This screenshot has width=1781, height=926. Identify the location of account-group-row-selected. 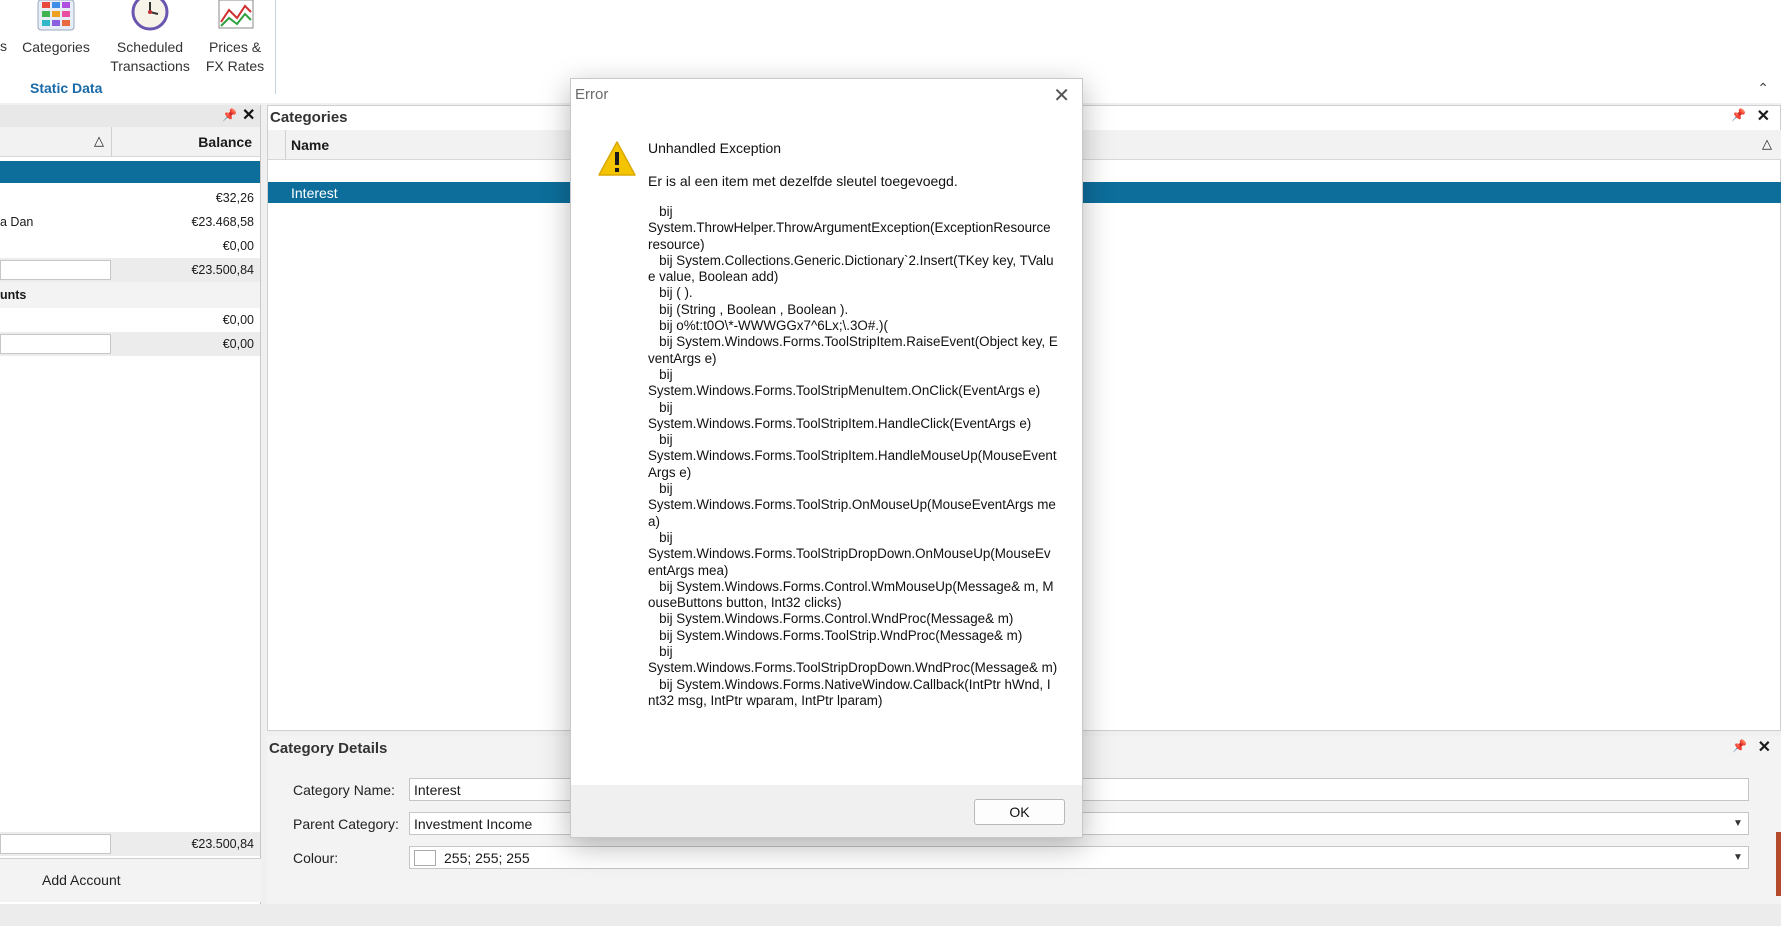
(130, 172).